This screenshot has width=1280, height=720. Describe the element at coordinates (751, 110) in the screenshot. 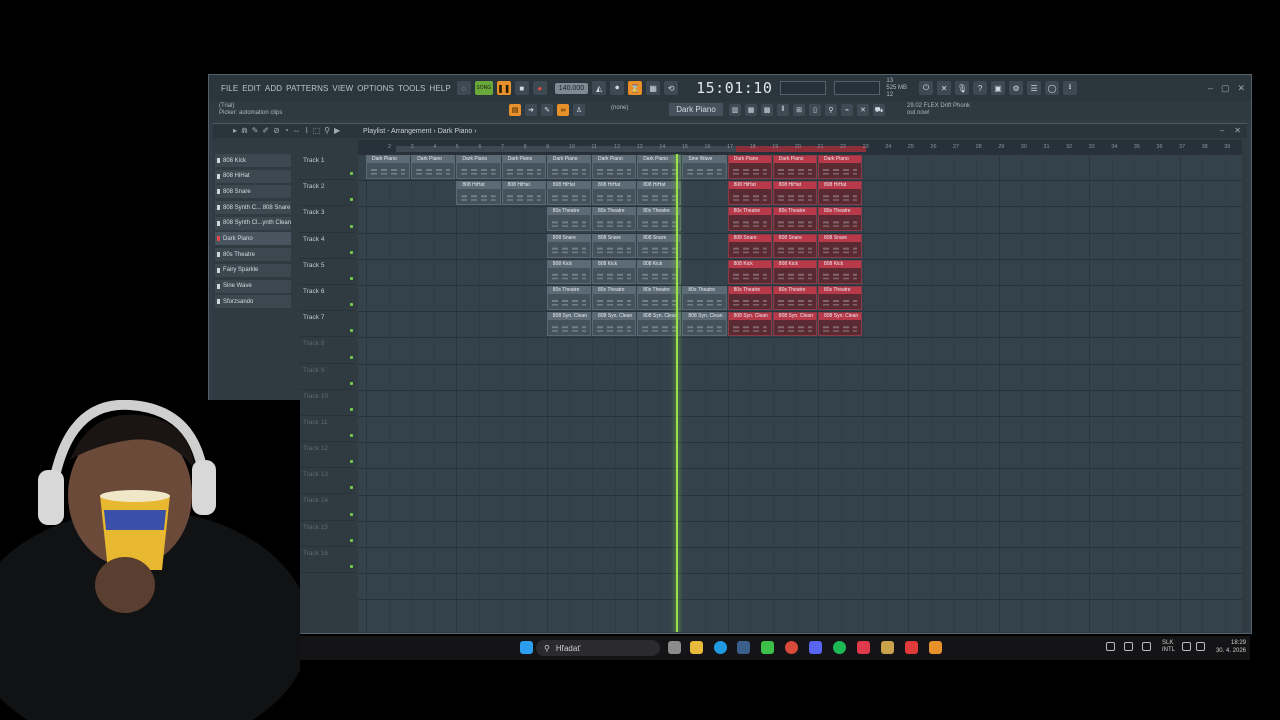

I see `piano-roll-icon: ▦` at that location.